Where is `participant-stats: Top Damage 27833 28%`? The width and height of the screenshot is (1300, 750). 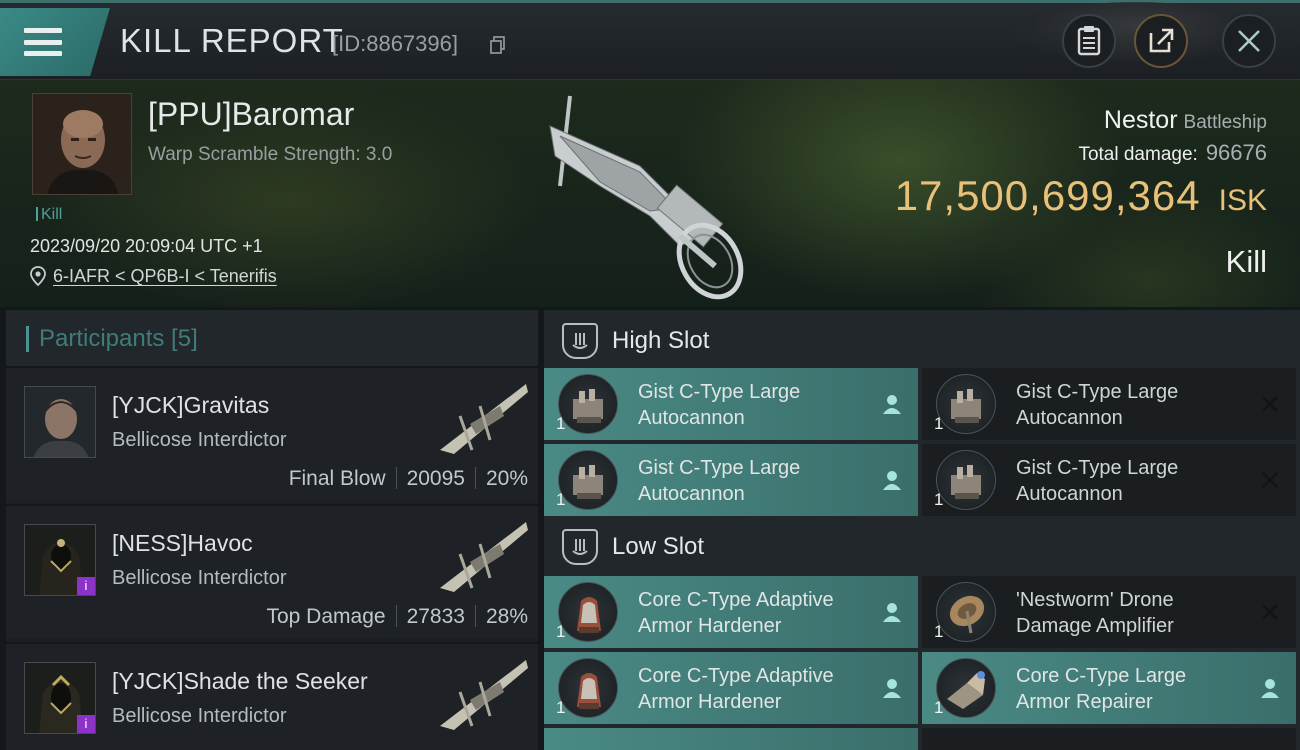
participant-stats: Top Damage 27833 28% is located at coordinates (397, 617).